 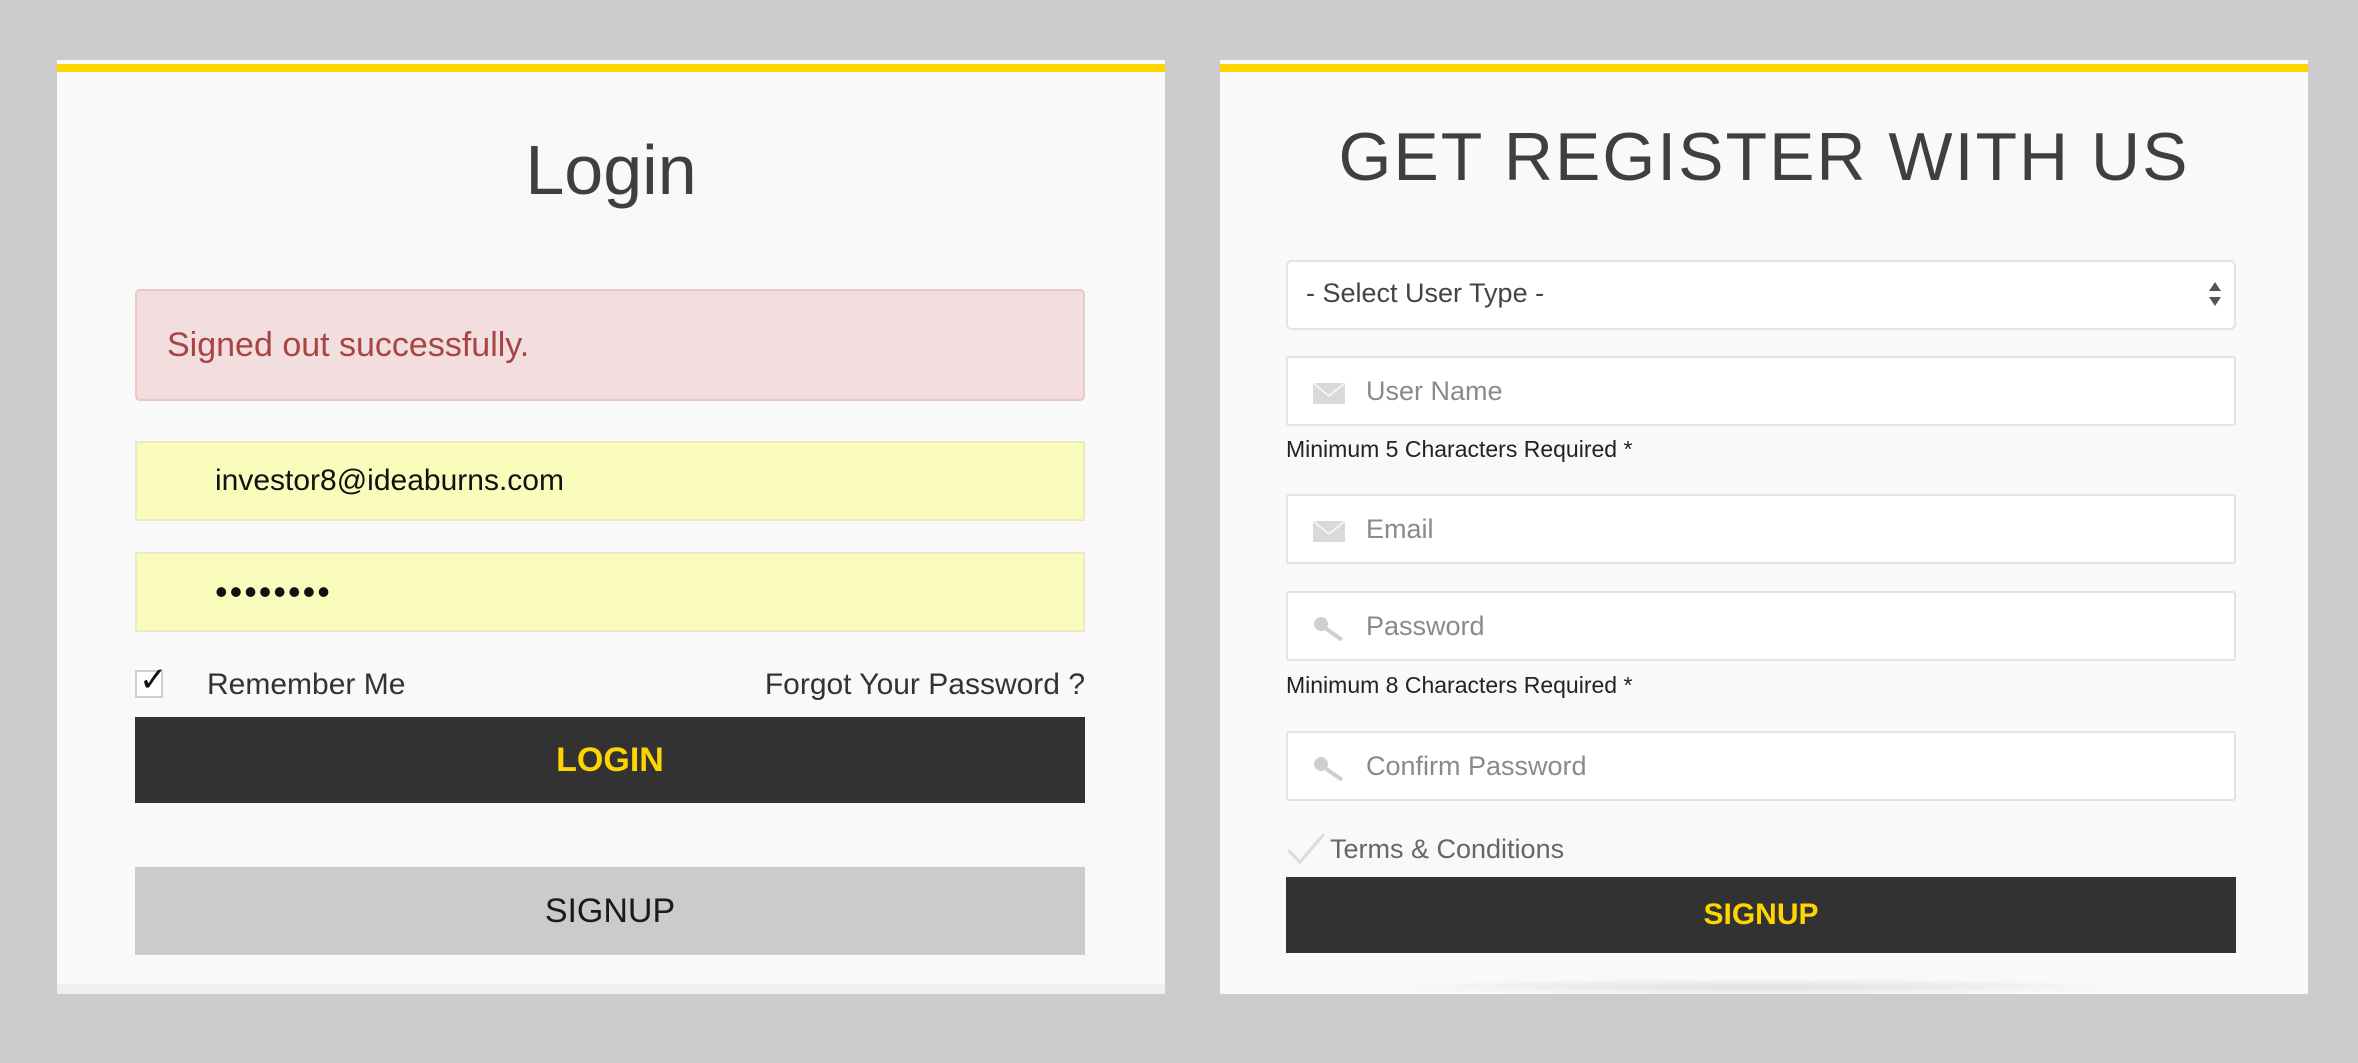 What do you see at coordinates (306, 684) in the screenshot?
I see `remember-label: Remember Me` at bounding box center [306, 684].